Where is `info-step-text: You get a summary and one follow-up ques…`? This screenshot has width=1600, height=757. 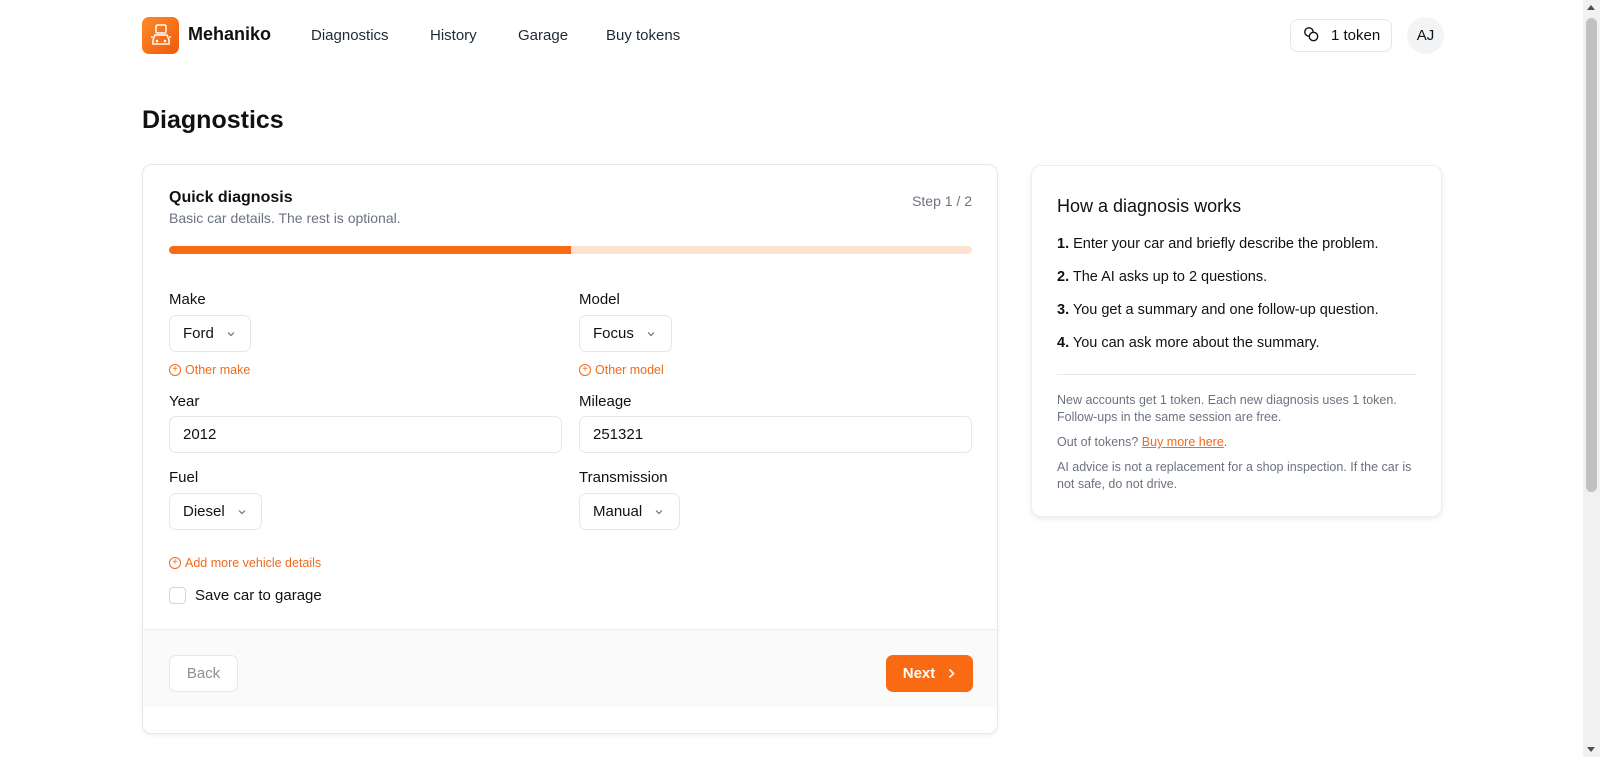
info-step-text: You get a summary and one follow-up ques… is located at coordinates (1225, 310).